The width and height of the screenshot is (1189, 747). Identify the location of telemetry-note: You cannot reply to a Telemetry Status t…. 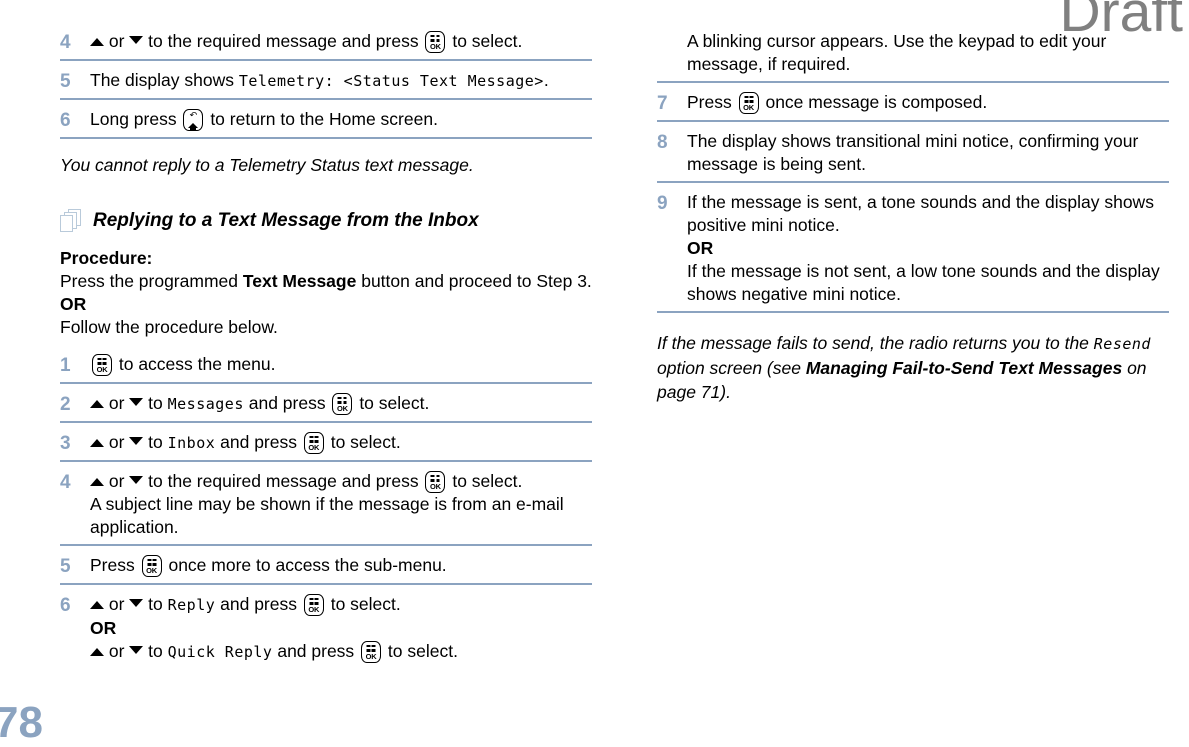
(267, 165).